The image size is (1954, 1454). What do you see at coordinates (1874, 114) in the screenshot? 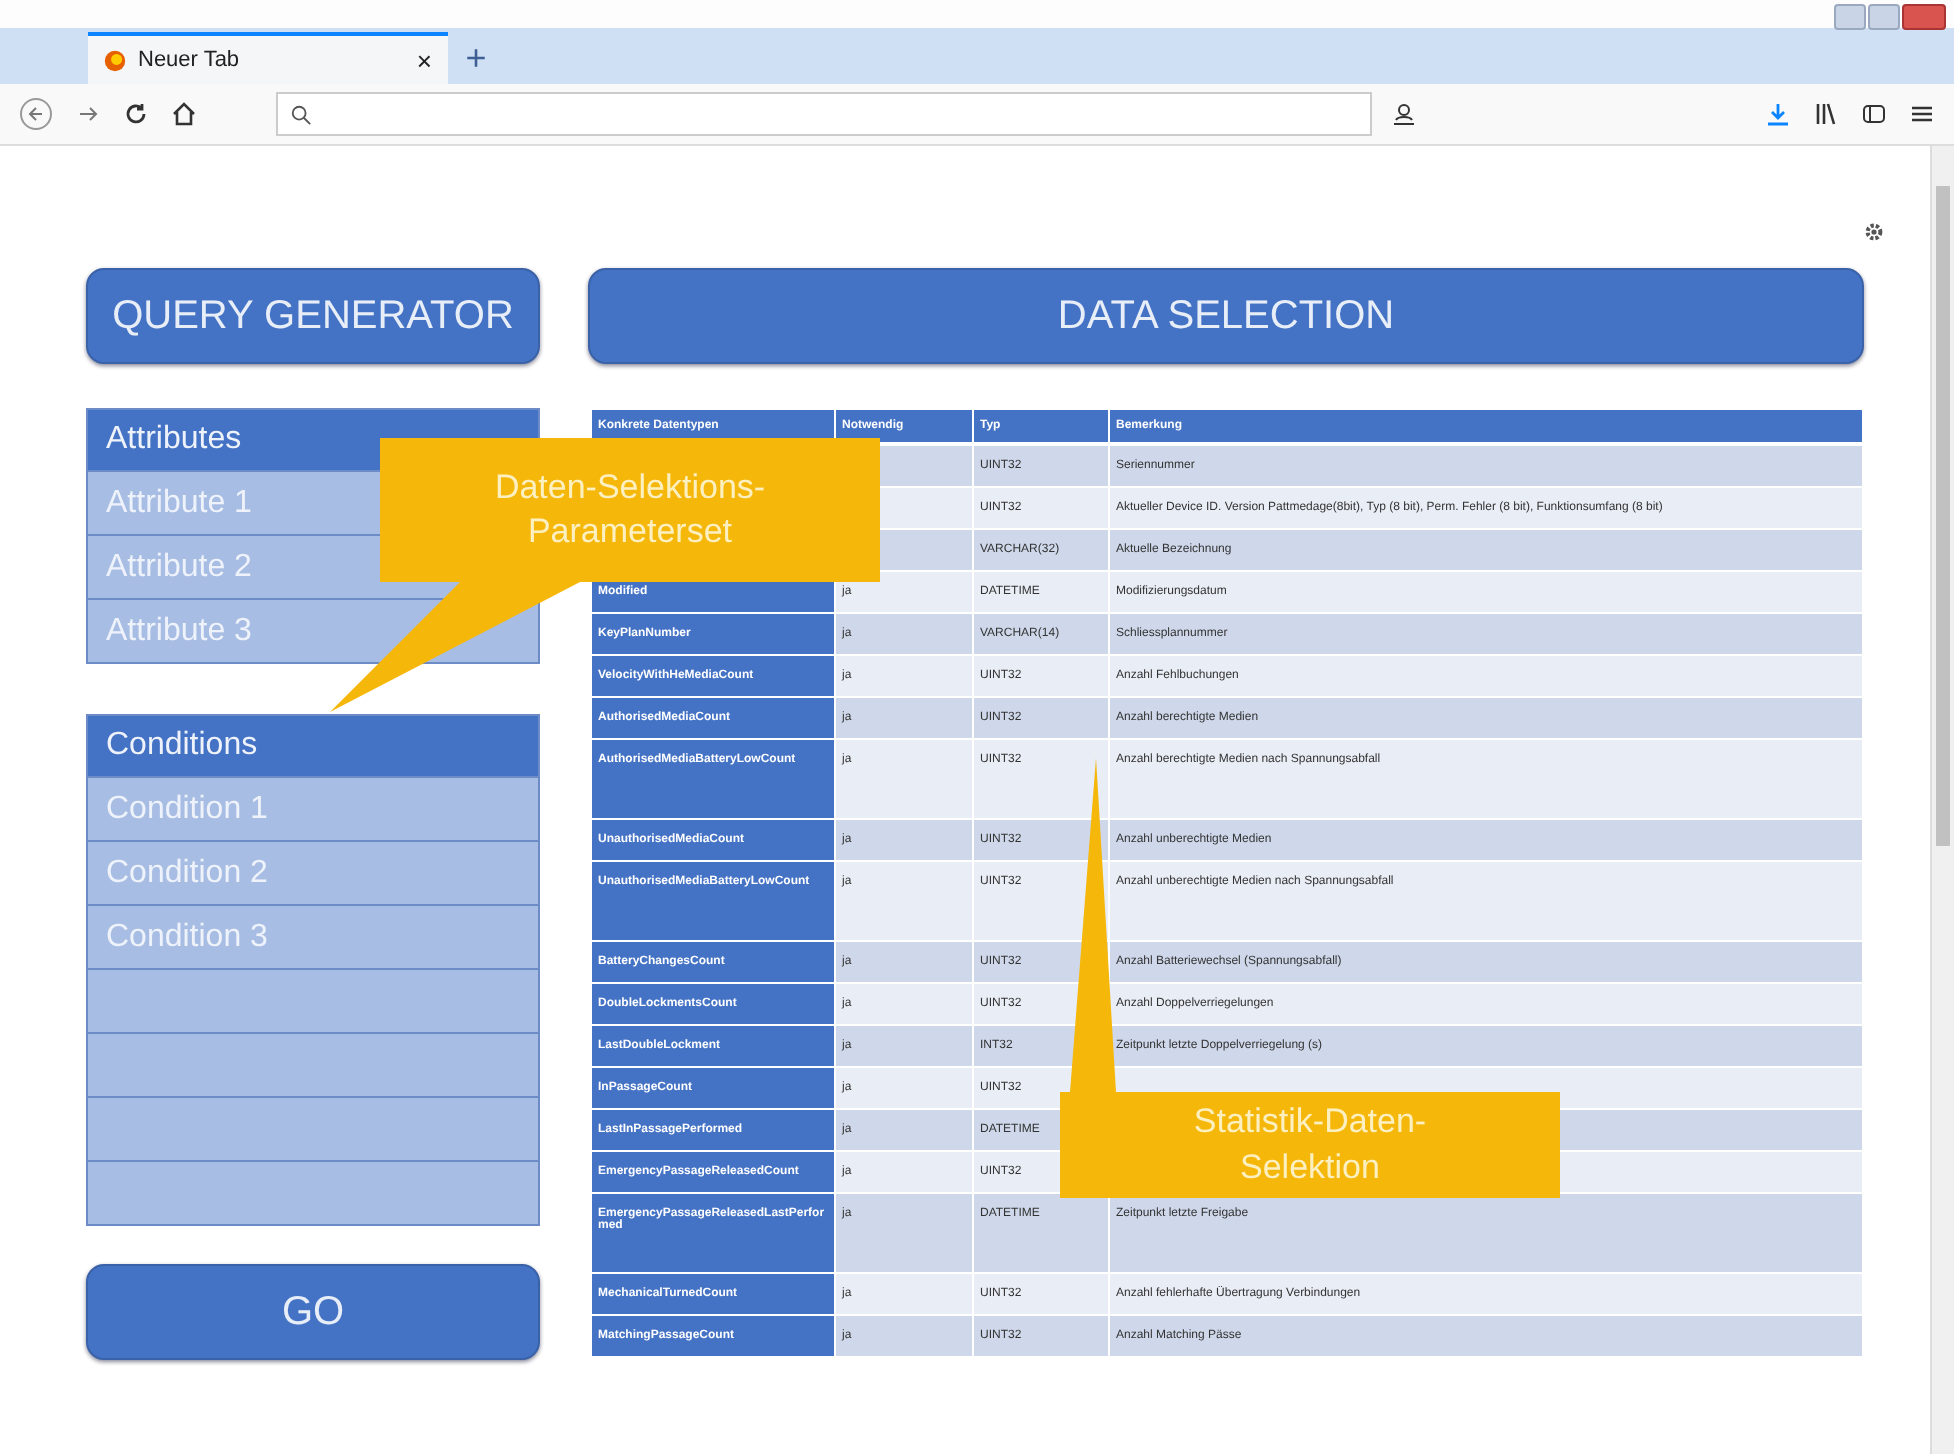
I see `sidebar-icon` at bounding box center [1874, 114].